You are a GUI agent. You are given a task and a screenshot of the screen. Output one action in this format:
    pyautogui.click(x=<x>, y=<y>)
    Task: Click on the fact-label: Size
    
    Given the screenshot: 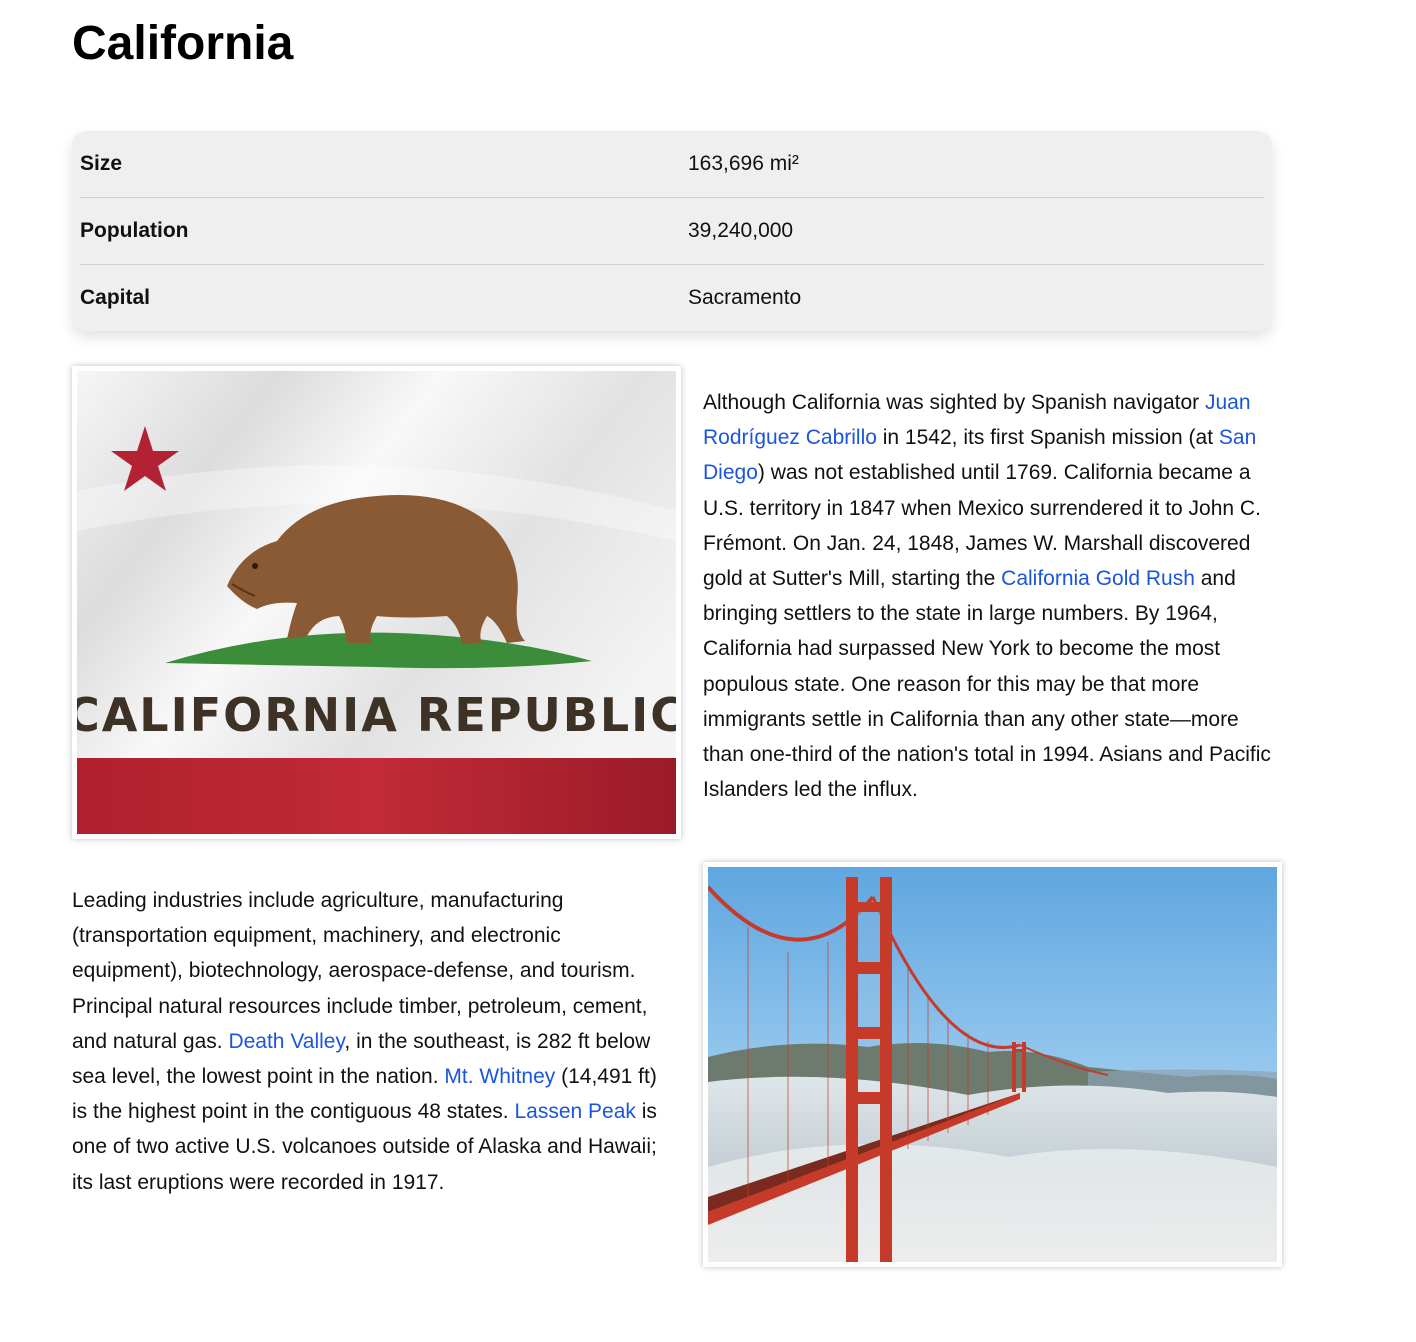 What is the action you would take?
    pyautogui.click(x=101, y=163)
    